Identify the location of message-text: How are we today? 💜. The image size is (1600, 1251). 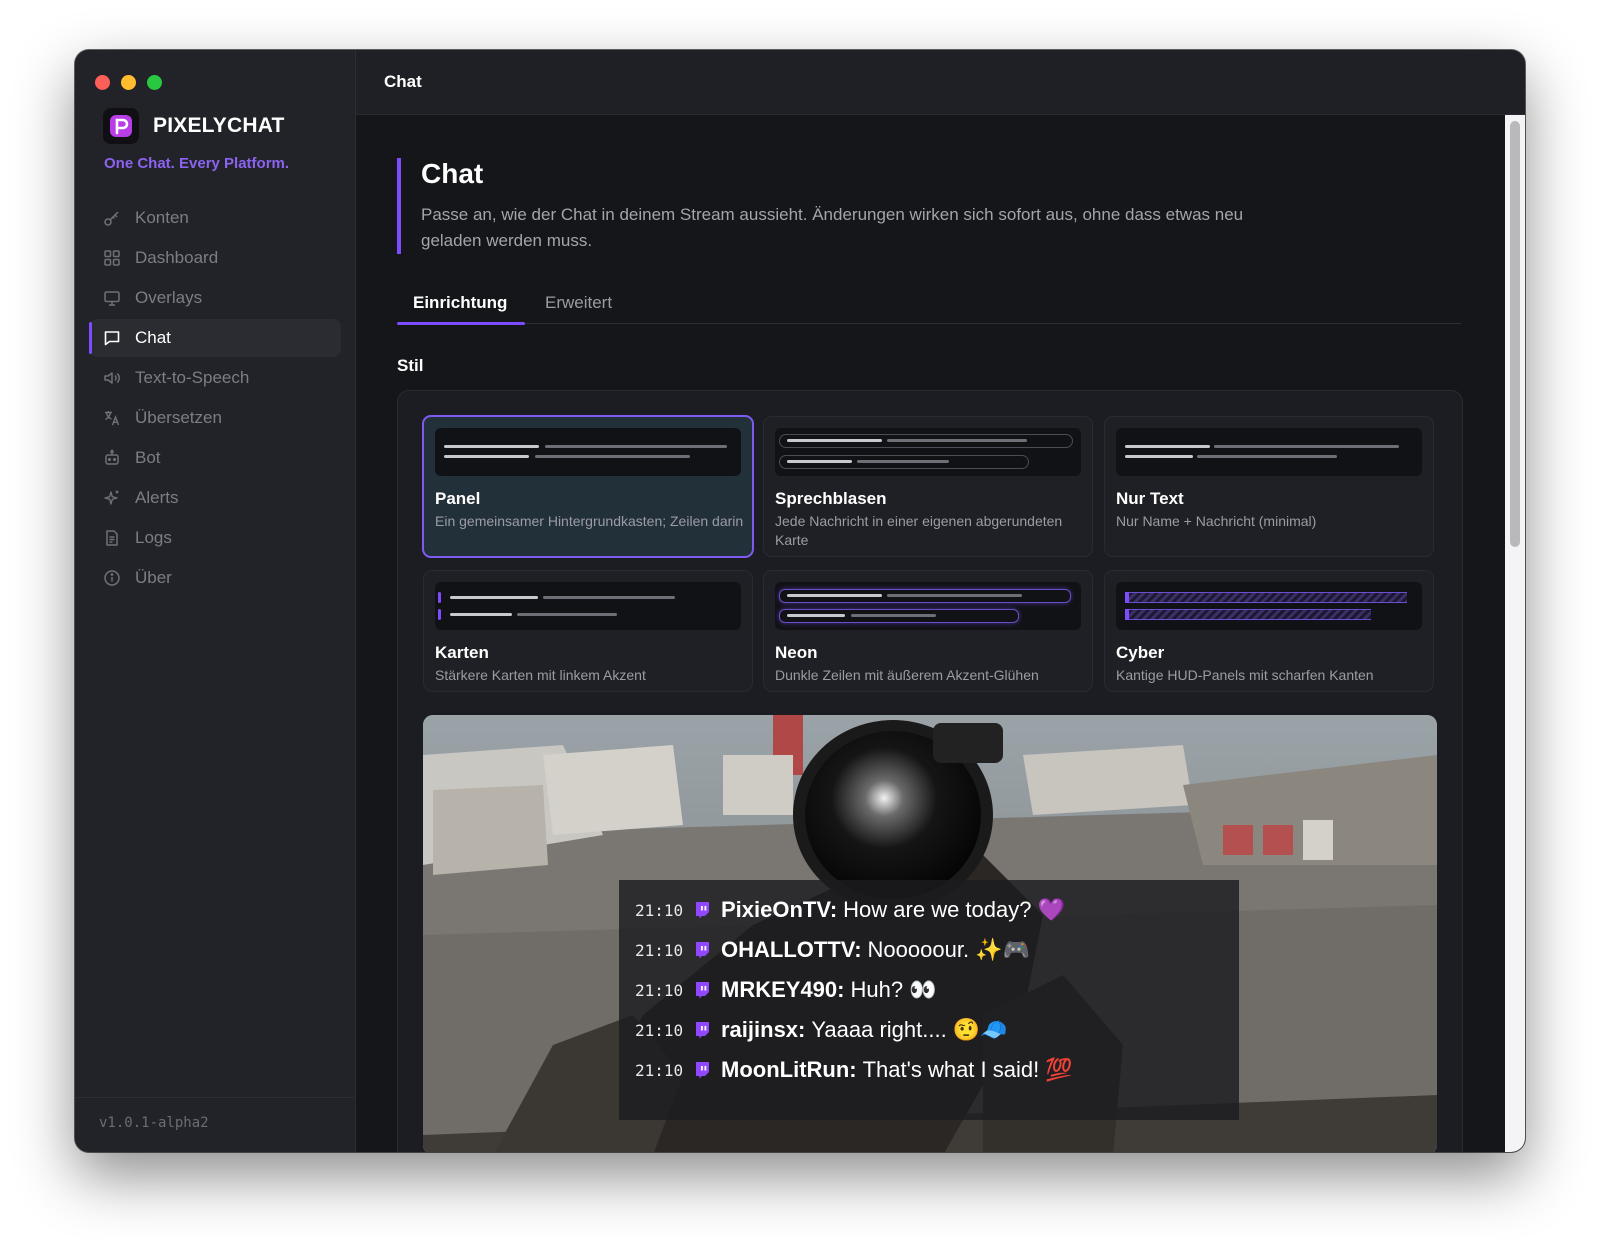
(954, 909).